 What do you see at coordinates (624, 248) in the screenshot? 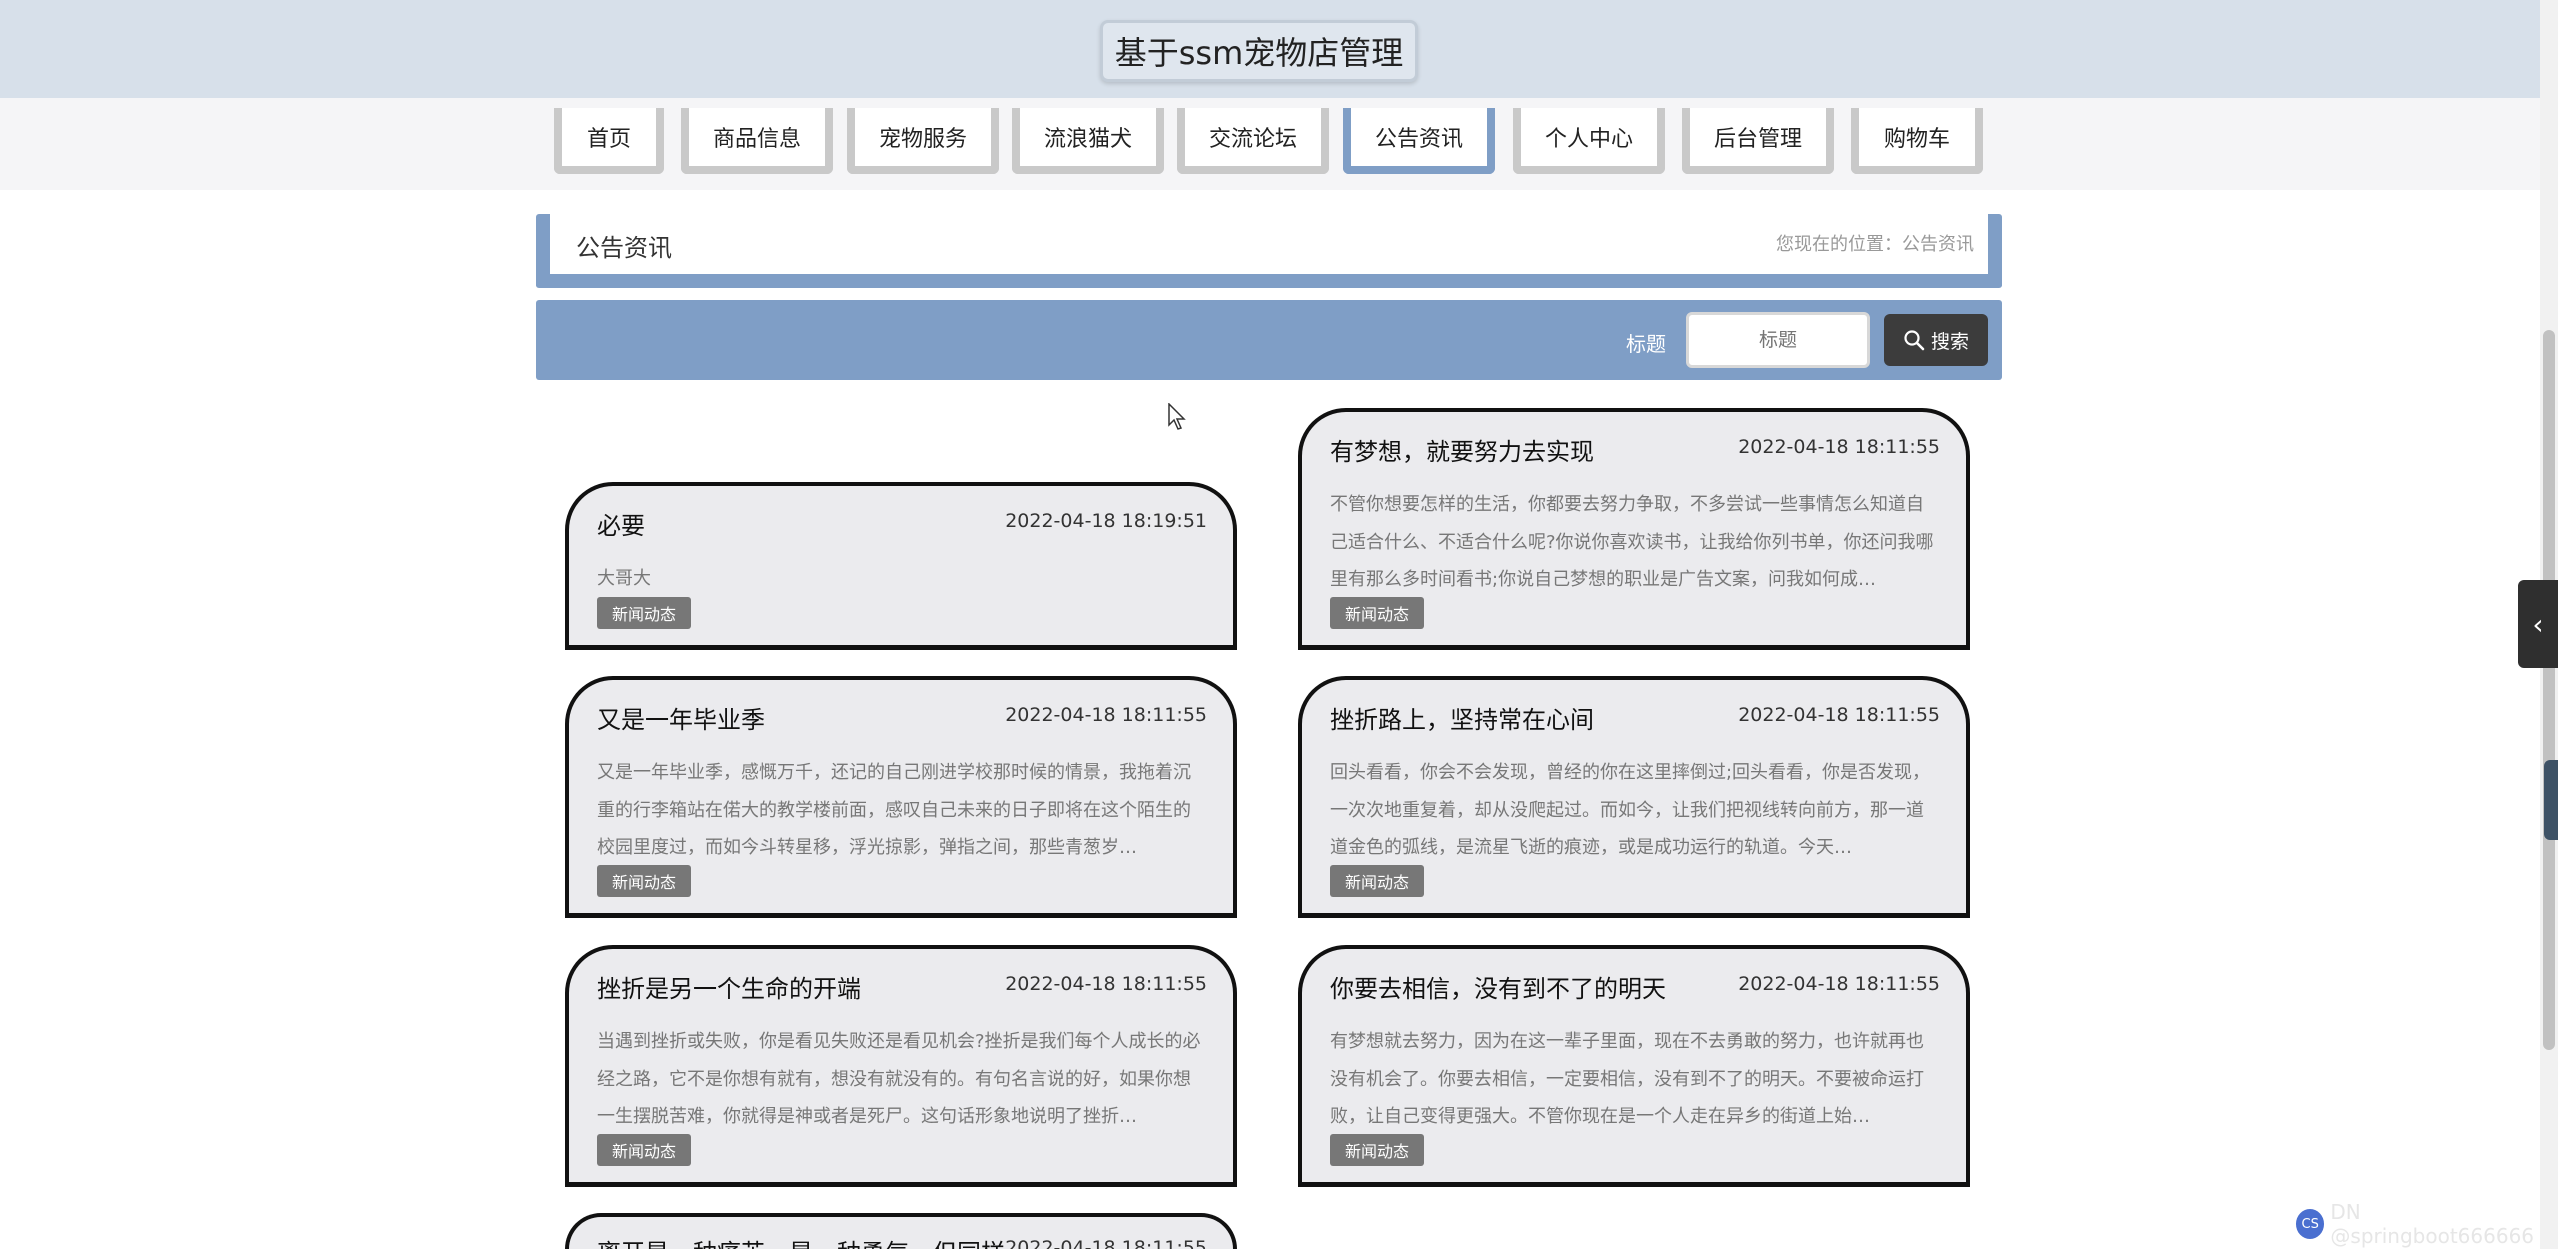
I see `page-title: 公告资讯` at bounding box center [624, 248].